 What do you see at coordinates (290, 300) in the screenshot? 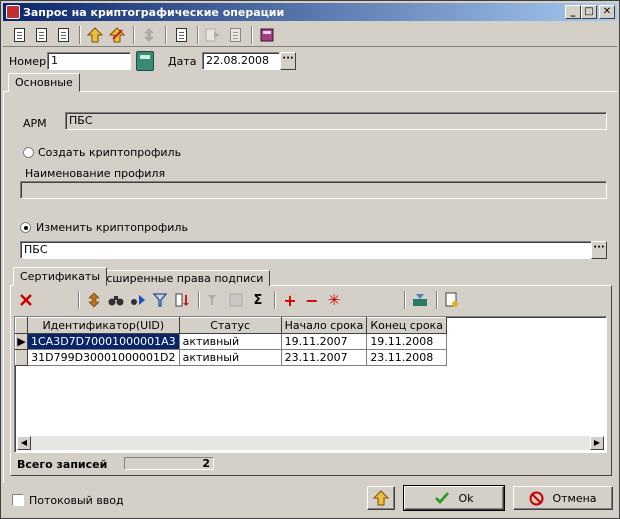
I see `add-row-icon: +` at bounding box center [290, 300].